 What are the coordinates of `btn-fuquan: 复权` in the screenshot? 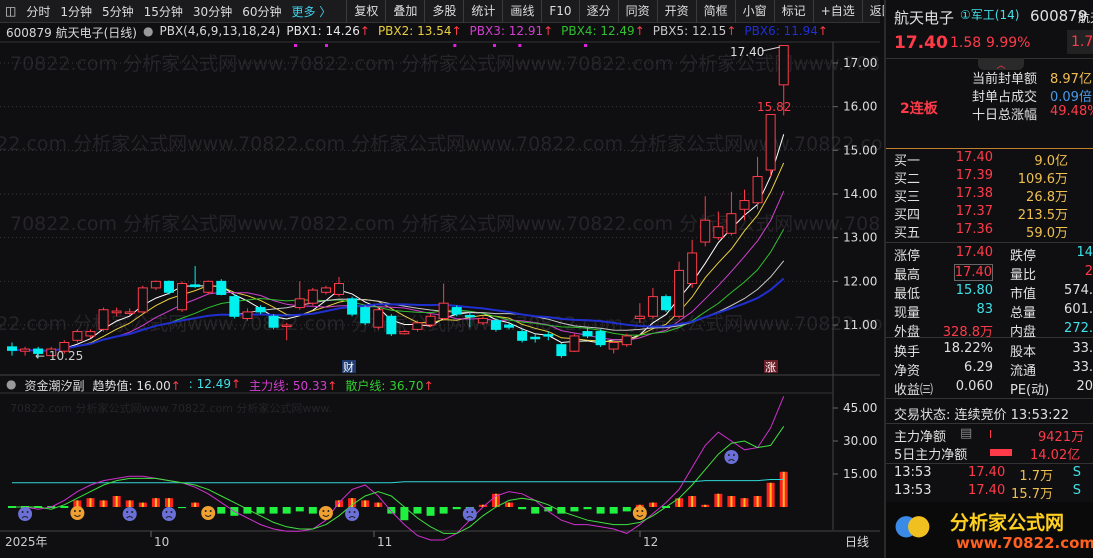 It's located at (365, 11).